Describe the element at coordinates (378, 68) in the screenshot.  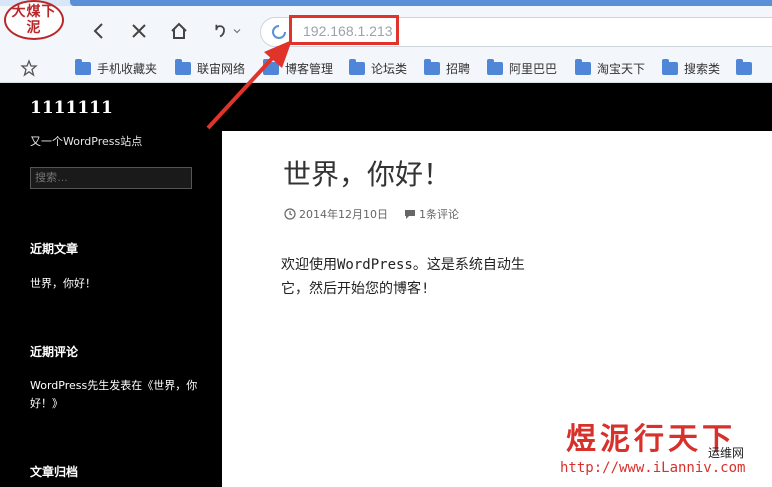
I see `bookmark-item: 论坛类` at that location.